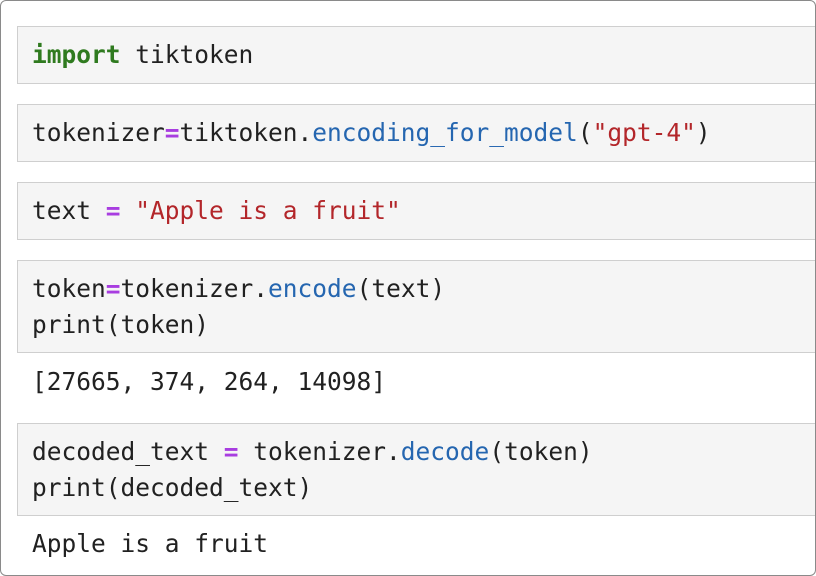 The height and width of the screenshot is (576, 816). I want to click on code-line: decoded_text = tokenizer.decode(token), so click(416, 452).